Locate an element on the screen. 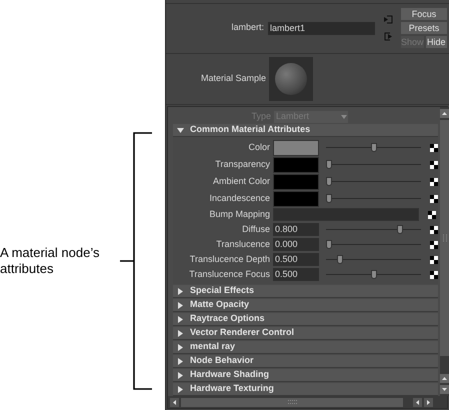 This screenshot has height=410, width=449. attribute-label: Translucence Focus is located at coordinates (229, 274).